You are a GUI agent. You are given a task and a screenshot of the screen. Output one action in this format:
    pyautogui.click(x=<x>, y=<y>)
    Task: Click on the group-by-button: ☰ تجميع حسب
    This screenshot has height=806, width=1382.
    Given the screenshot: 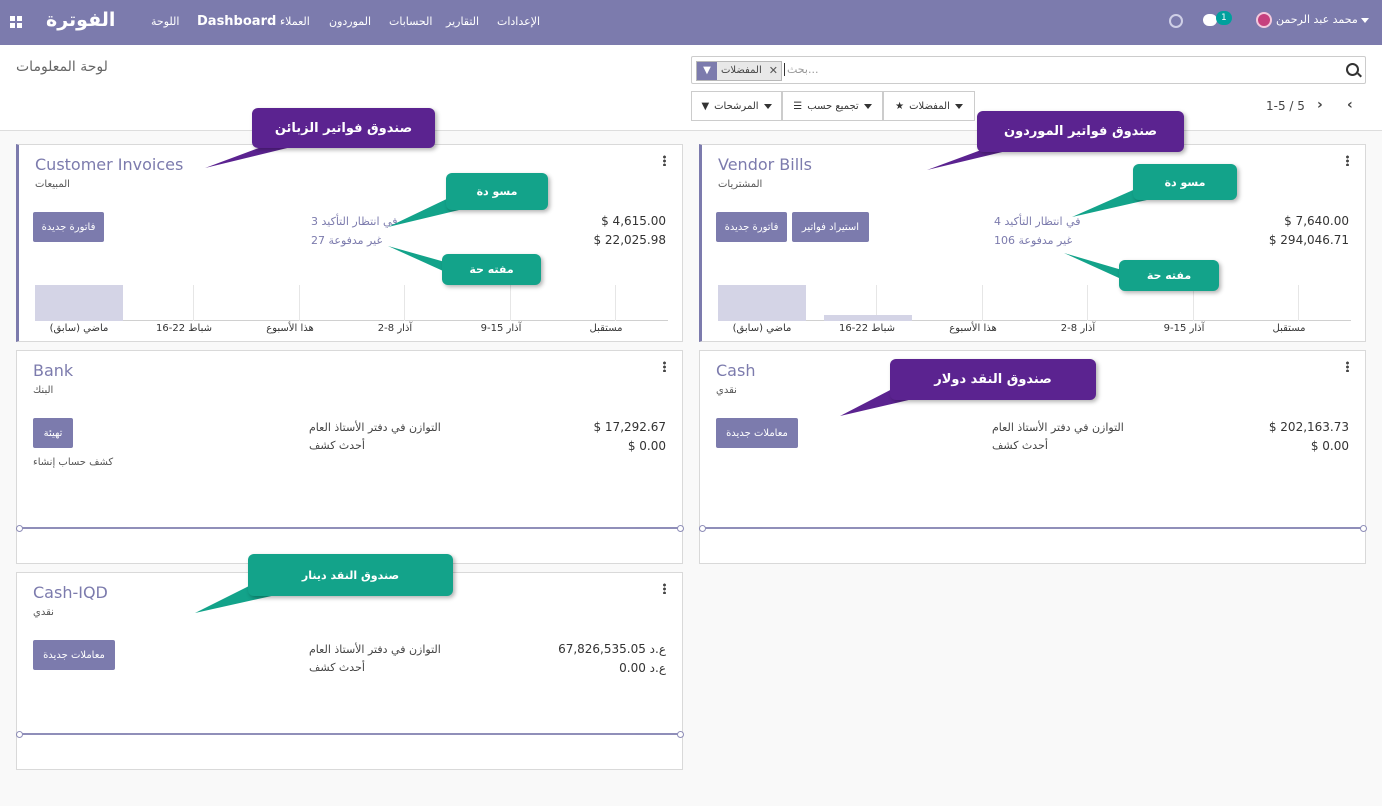 What is the action you would take?
    pyautogui.click(x=832, y=106)
    